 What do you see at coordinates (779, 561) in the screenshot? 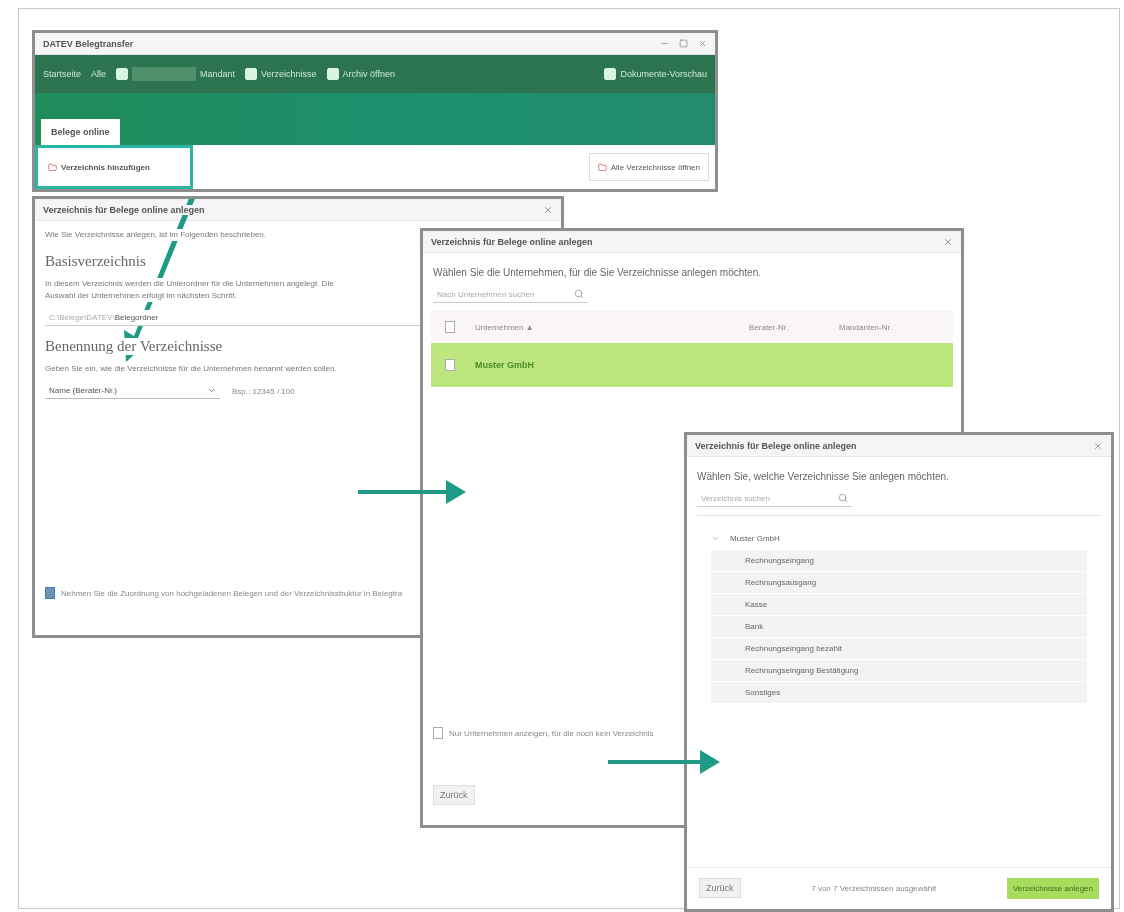
I see `tree-item-label: Rechnungseingang` at bounding box center [779, 561].